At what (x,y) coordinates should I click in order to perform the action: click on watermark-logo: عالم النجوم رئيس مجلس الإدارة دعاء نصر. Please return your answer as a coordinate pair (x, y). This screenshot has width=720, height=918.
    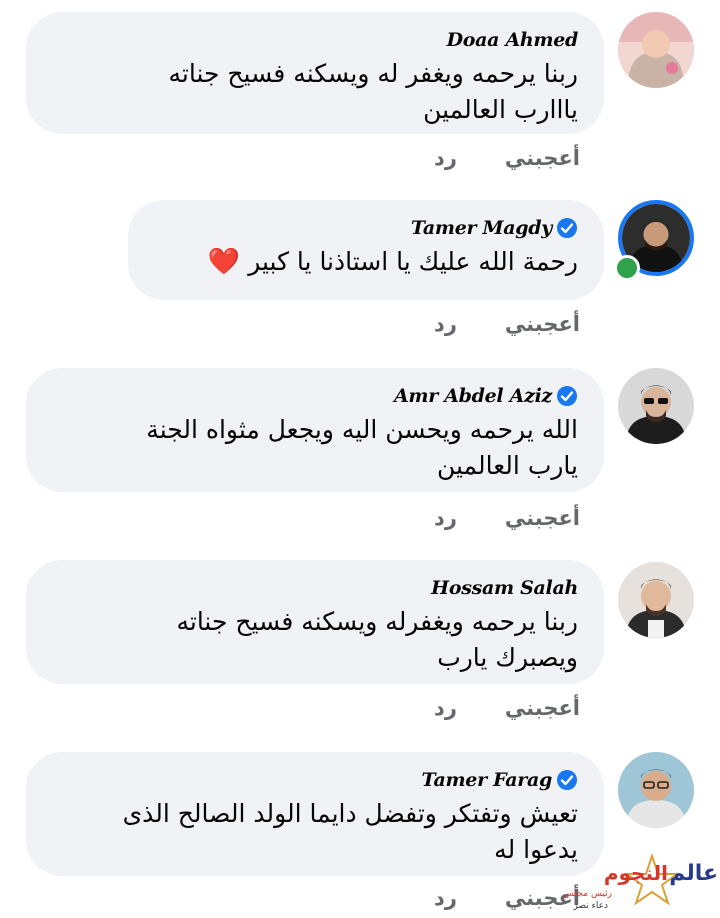
    Looking at the image, I should click on (628, 883).